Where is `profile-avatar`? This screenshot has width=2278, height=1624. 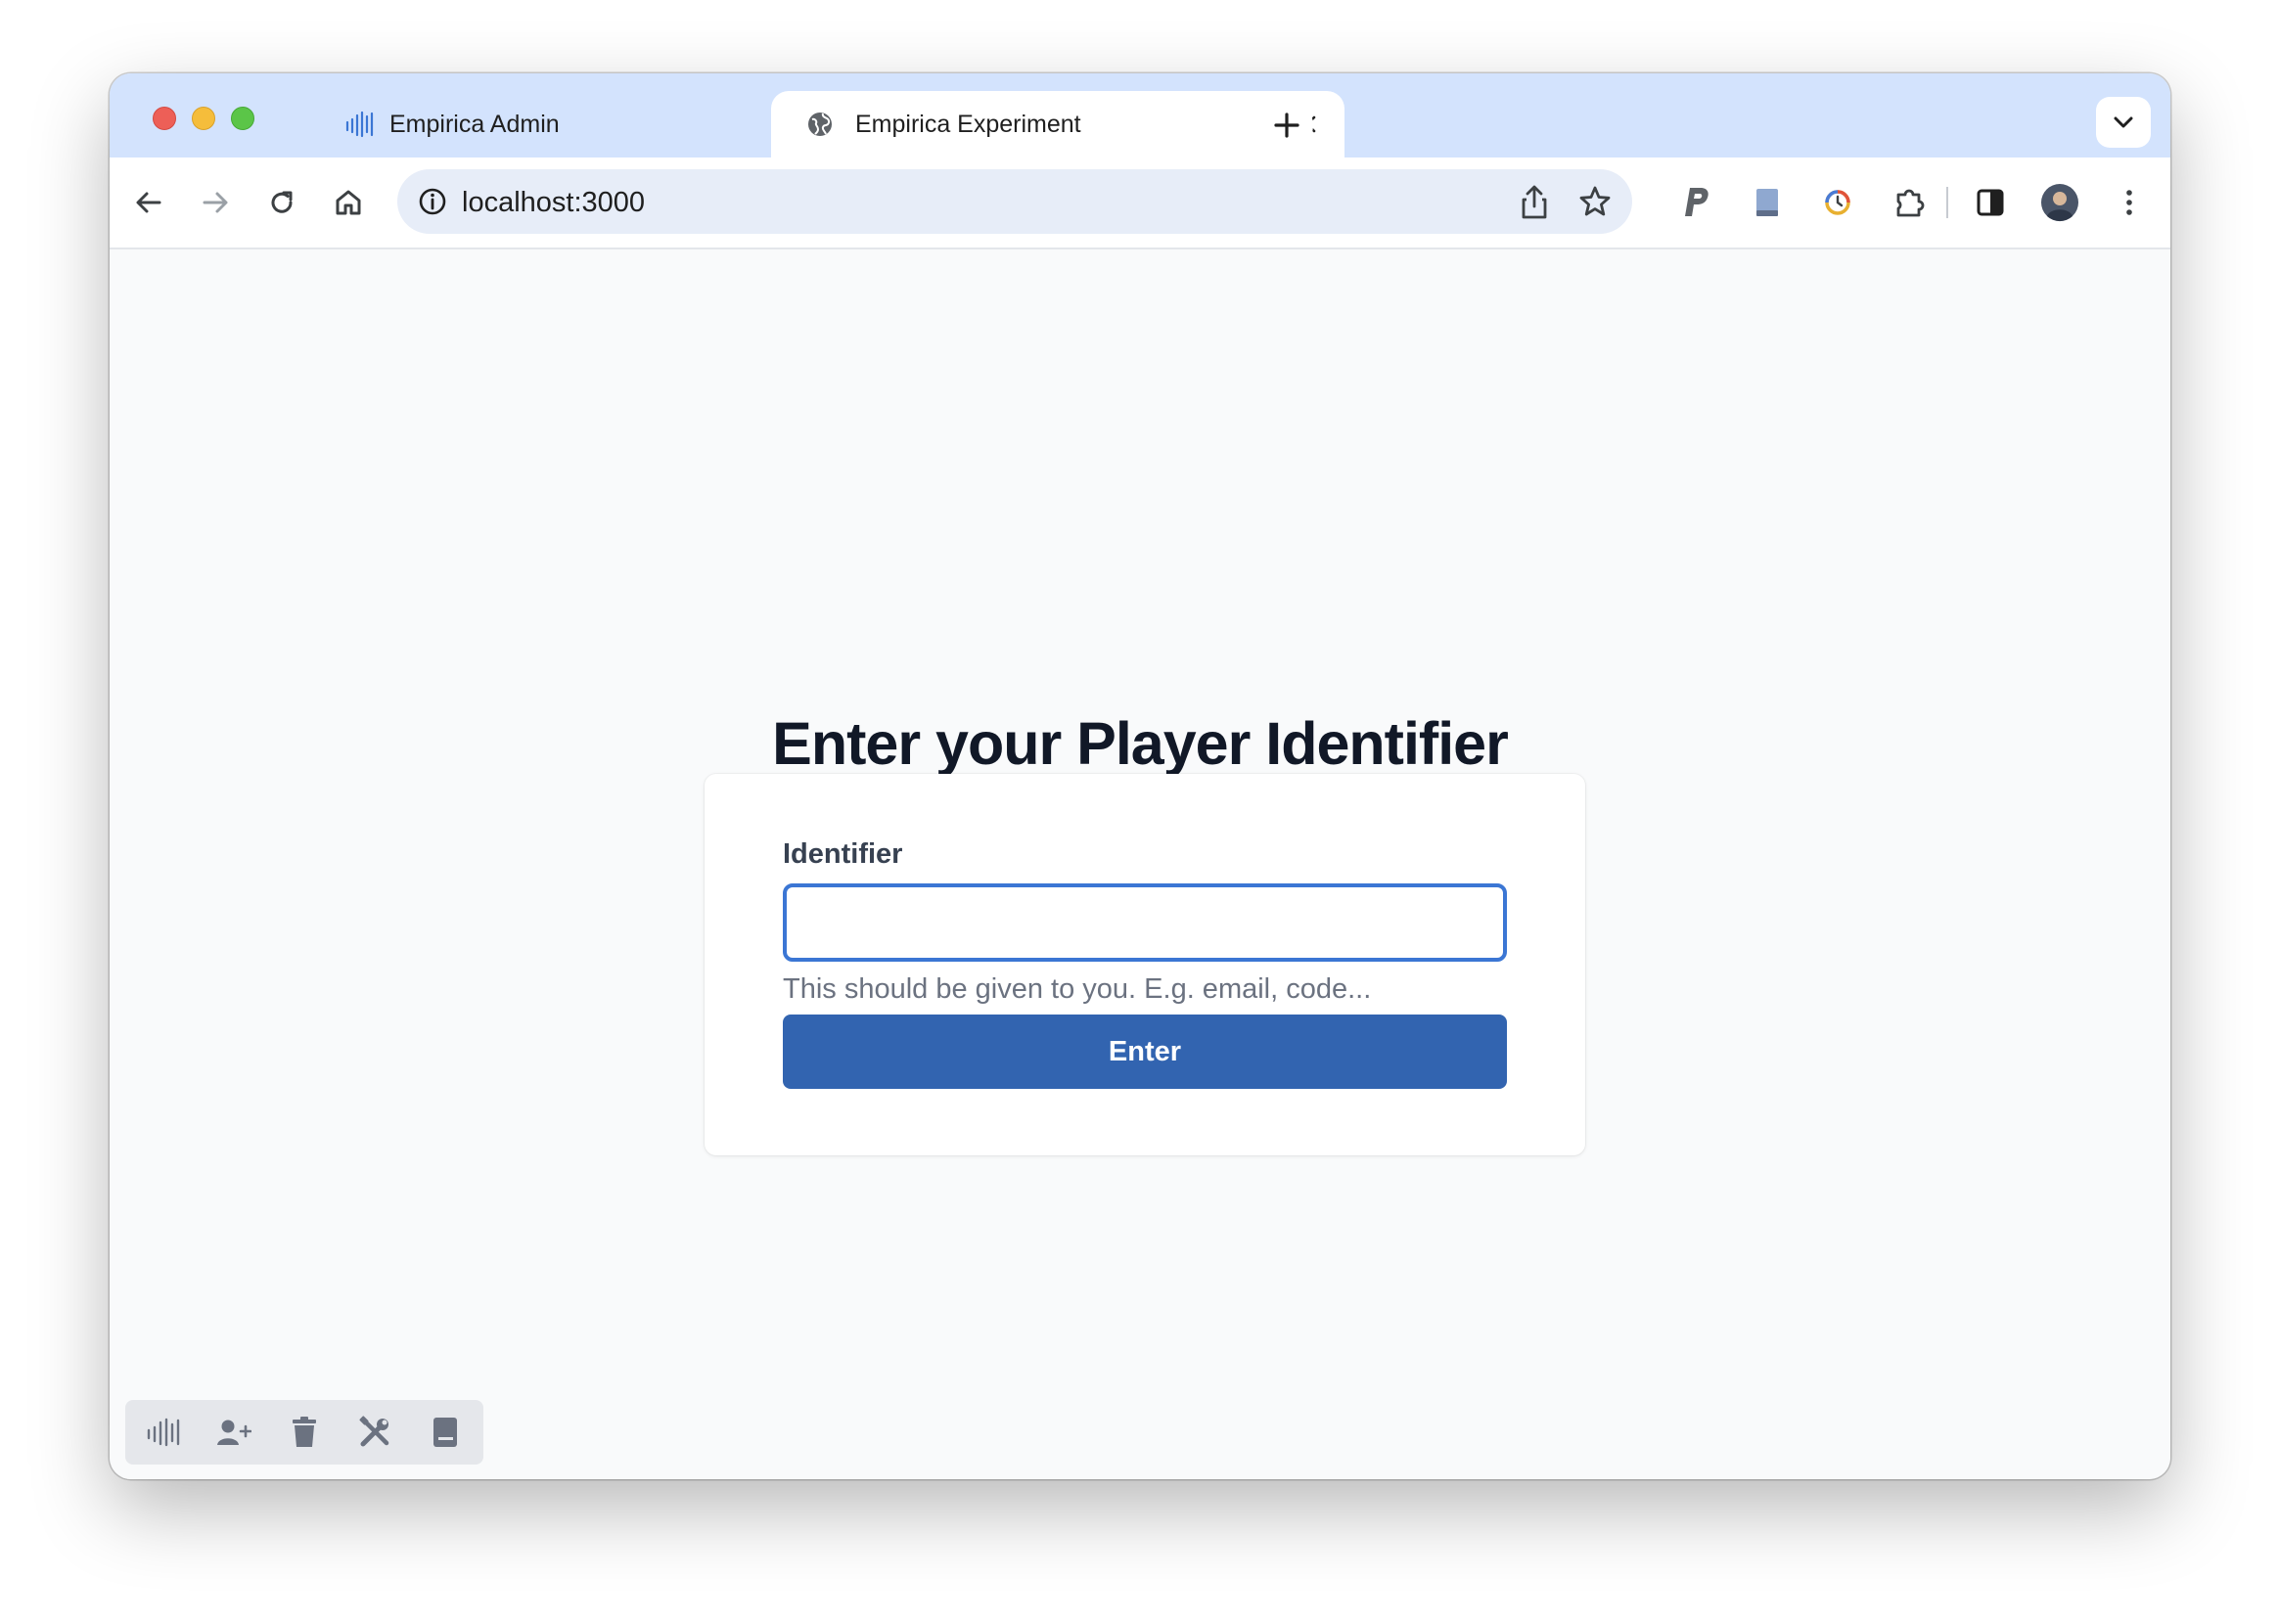
profile-avatar is located at coordinates (2059, 202).